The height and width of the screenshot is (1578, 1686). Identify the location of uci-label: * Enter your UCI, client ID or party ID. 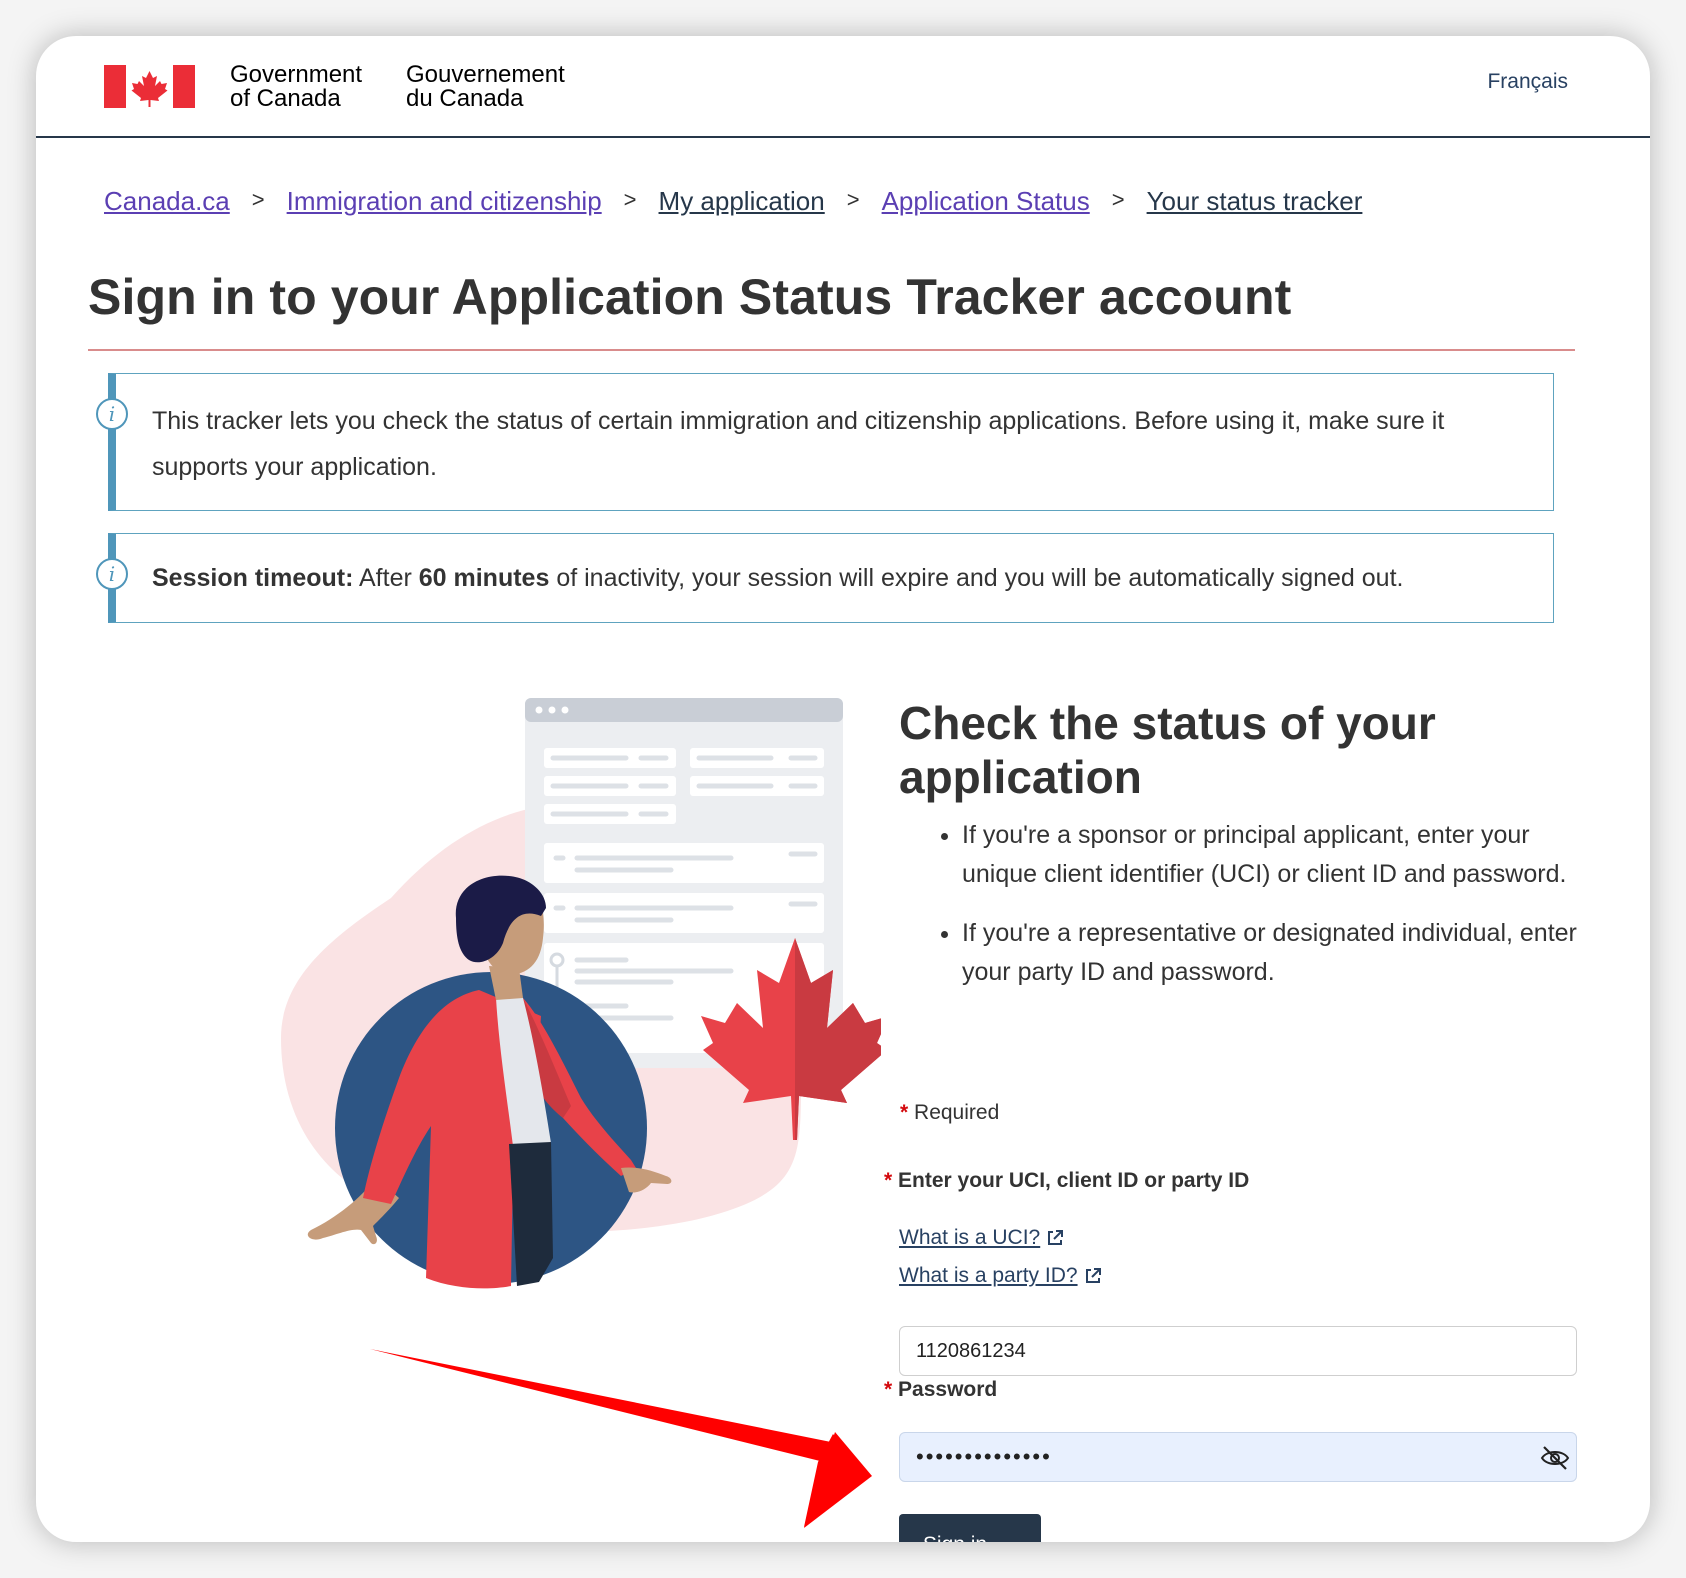
(1066, 1181).